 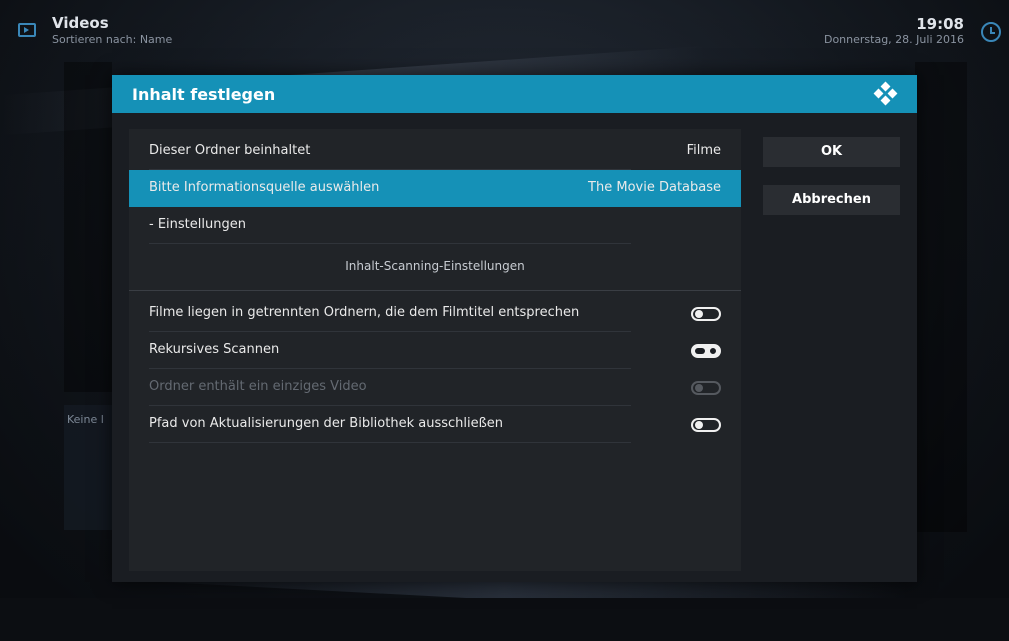 I want to click on list-item-settings: - Einstellungen, so click(x=435, y=225).